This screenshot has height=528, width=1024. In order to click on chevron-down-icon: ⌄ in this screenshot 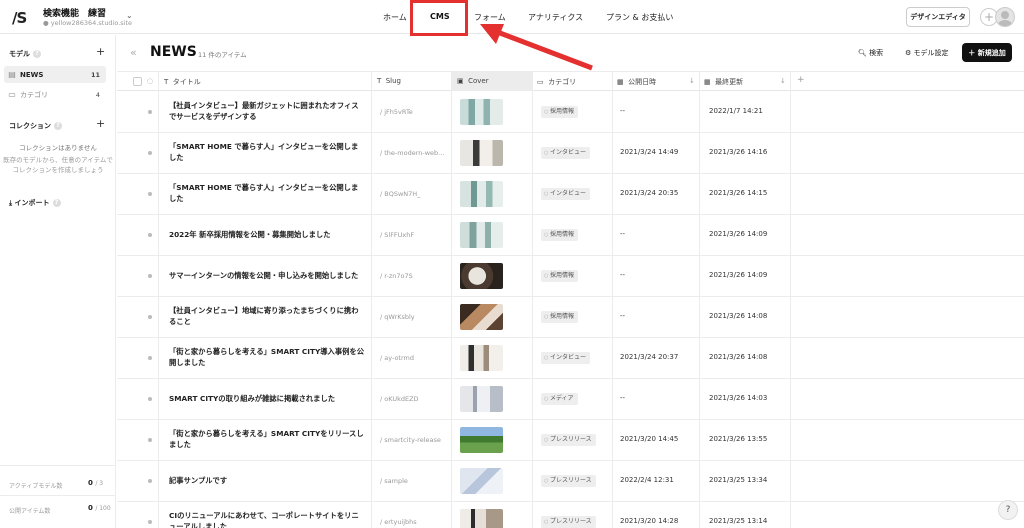, I will do `click(129, 15)`.